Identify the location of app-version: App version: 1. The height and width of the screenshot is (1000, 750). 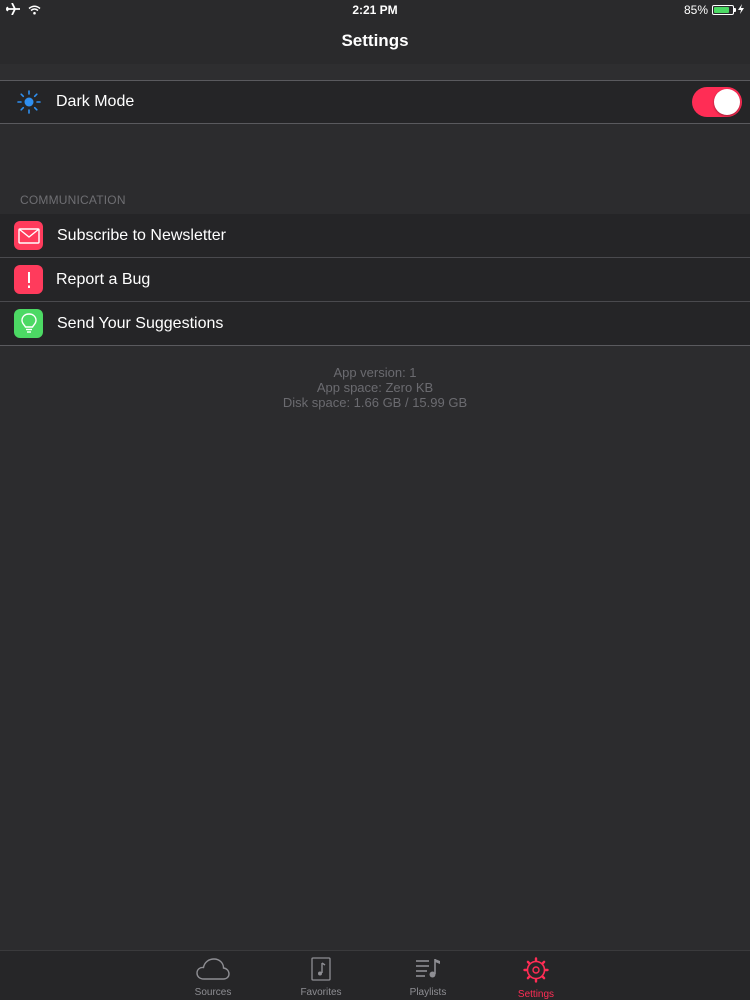
(375, 372).